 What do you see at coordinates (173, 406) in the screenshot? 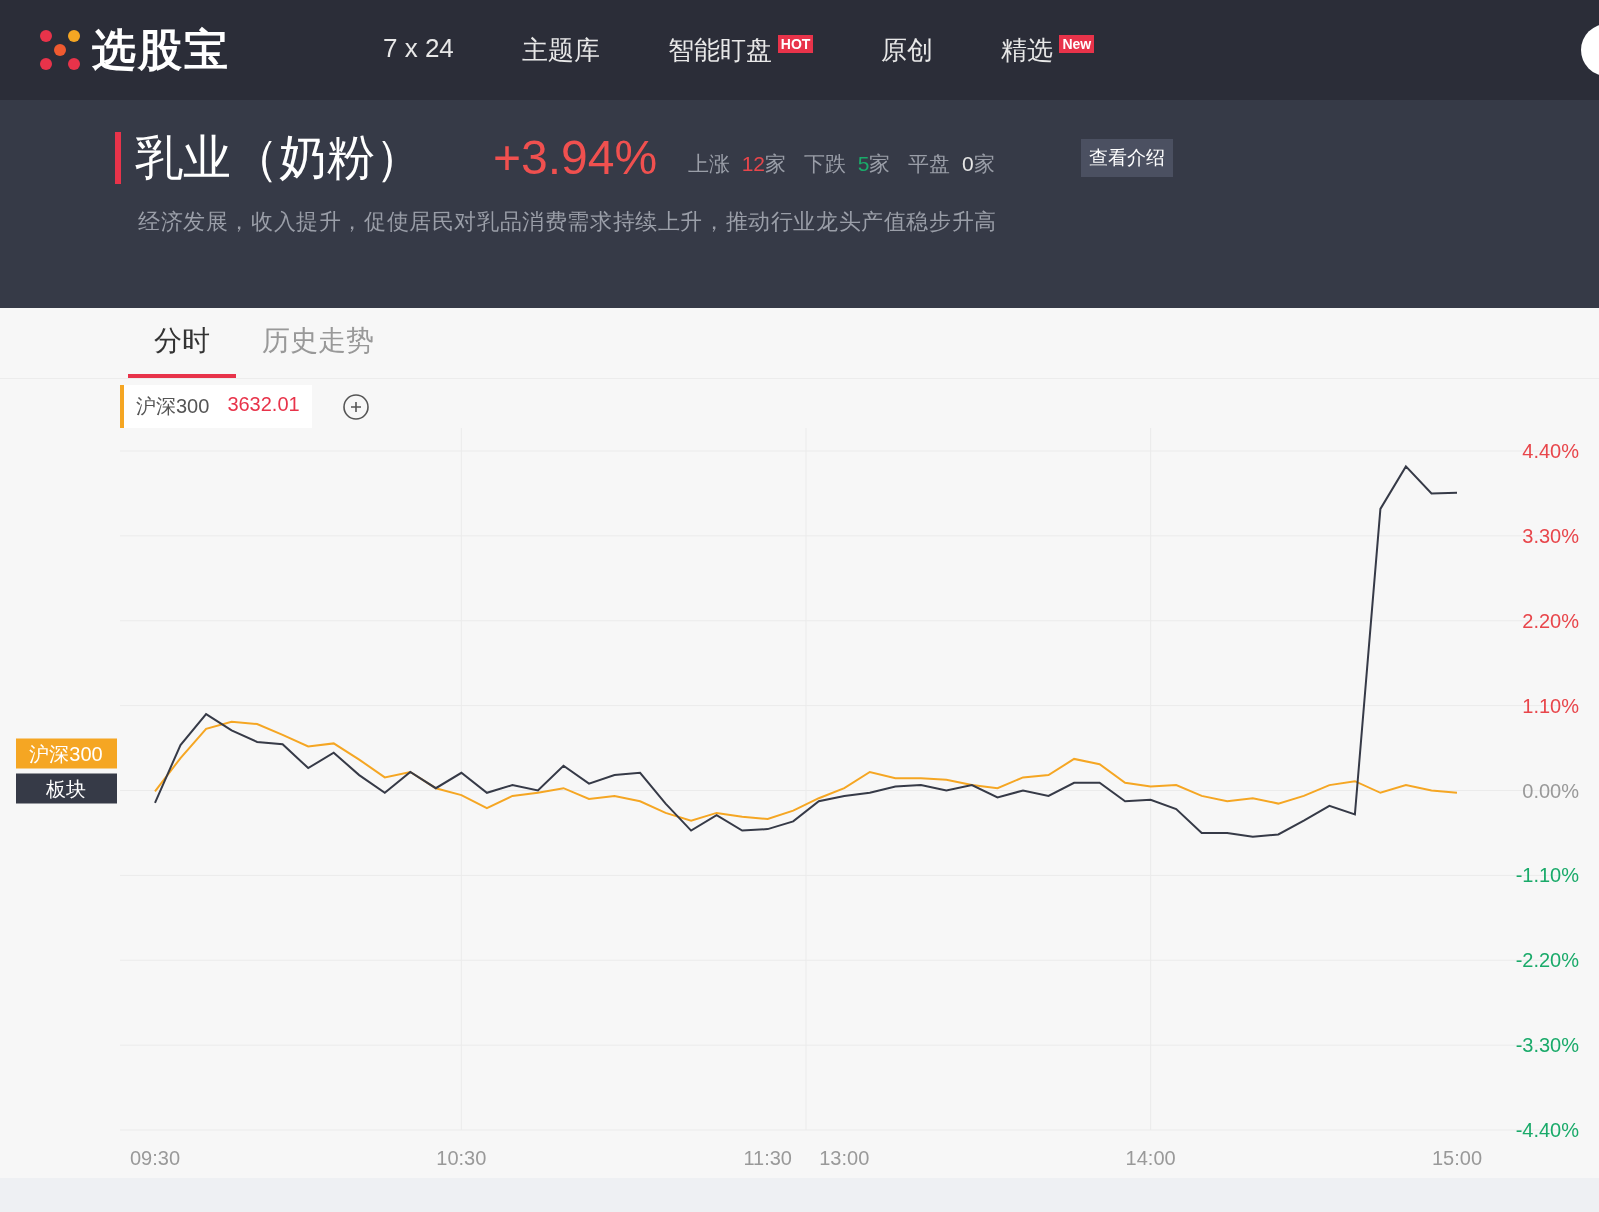
I see `compare-name: 沪深300` at bounding box center [173, 406].